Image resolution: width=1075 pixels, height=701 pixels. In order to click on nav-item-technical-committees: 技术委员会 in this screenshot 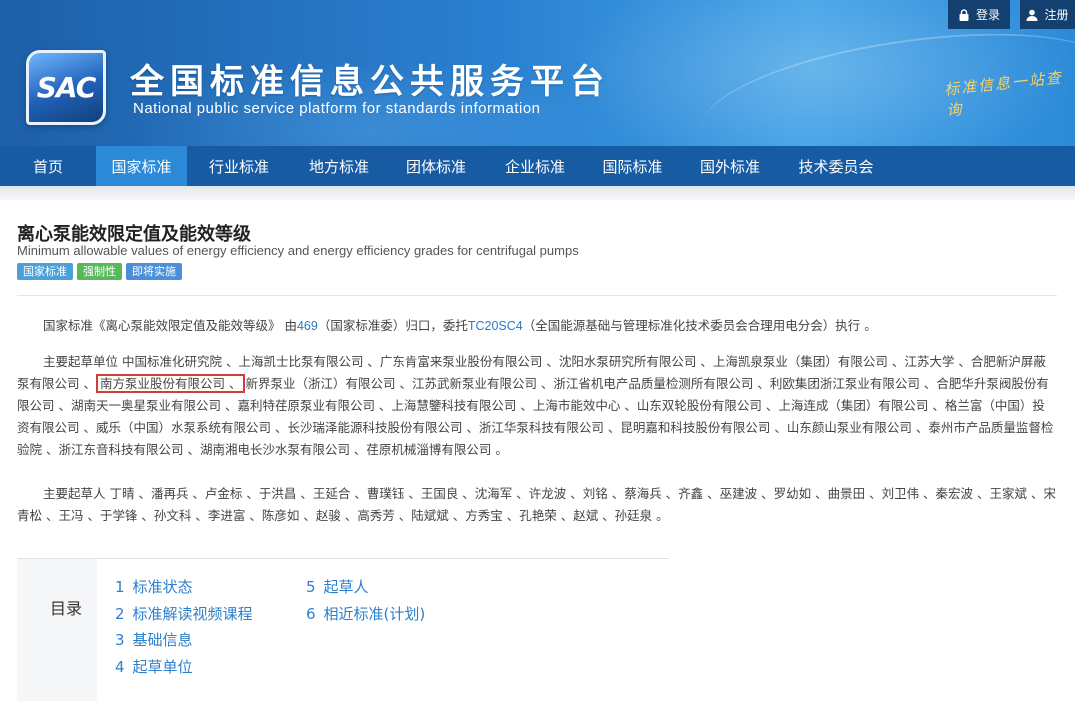, I will do `click(836, 166)`.